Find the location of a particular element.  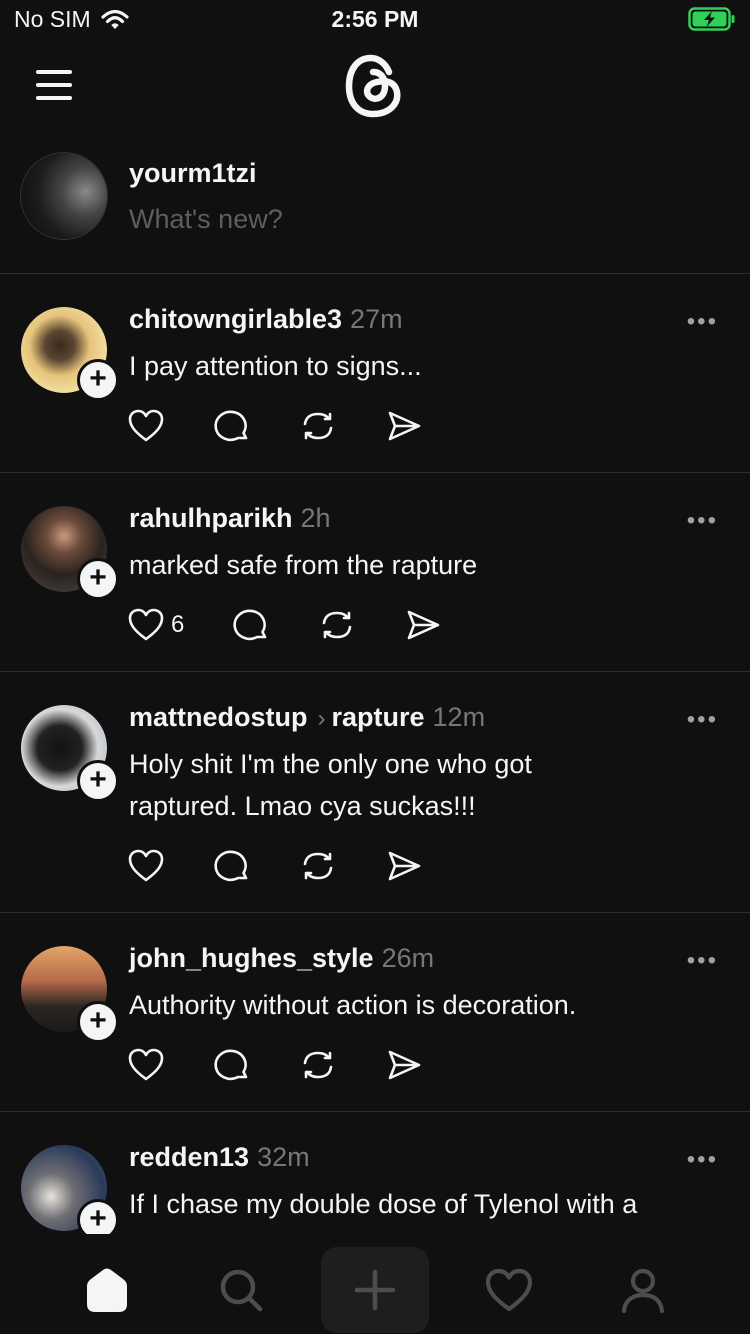

post-time: 26m is located at coordinates (408, 958).